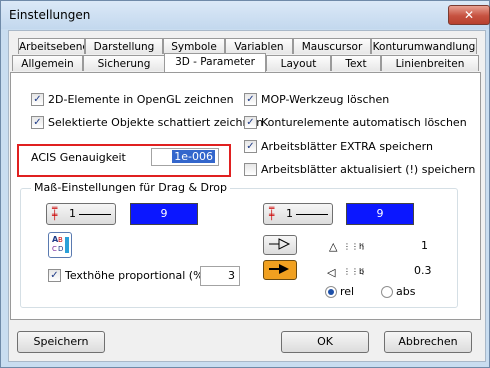  Describe the element at coordinates (331, 292) in the screenshot. I see `radio-rel` at that location.